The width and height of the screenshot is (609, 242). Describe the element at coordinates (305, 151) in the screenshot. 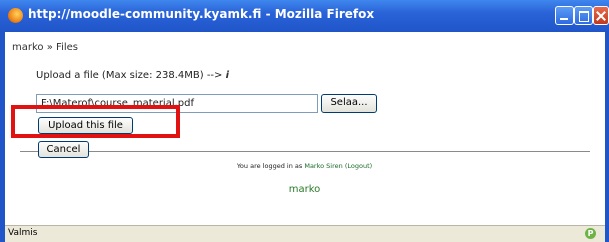

I see `divider` at that location.